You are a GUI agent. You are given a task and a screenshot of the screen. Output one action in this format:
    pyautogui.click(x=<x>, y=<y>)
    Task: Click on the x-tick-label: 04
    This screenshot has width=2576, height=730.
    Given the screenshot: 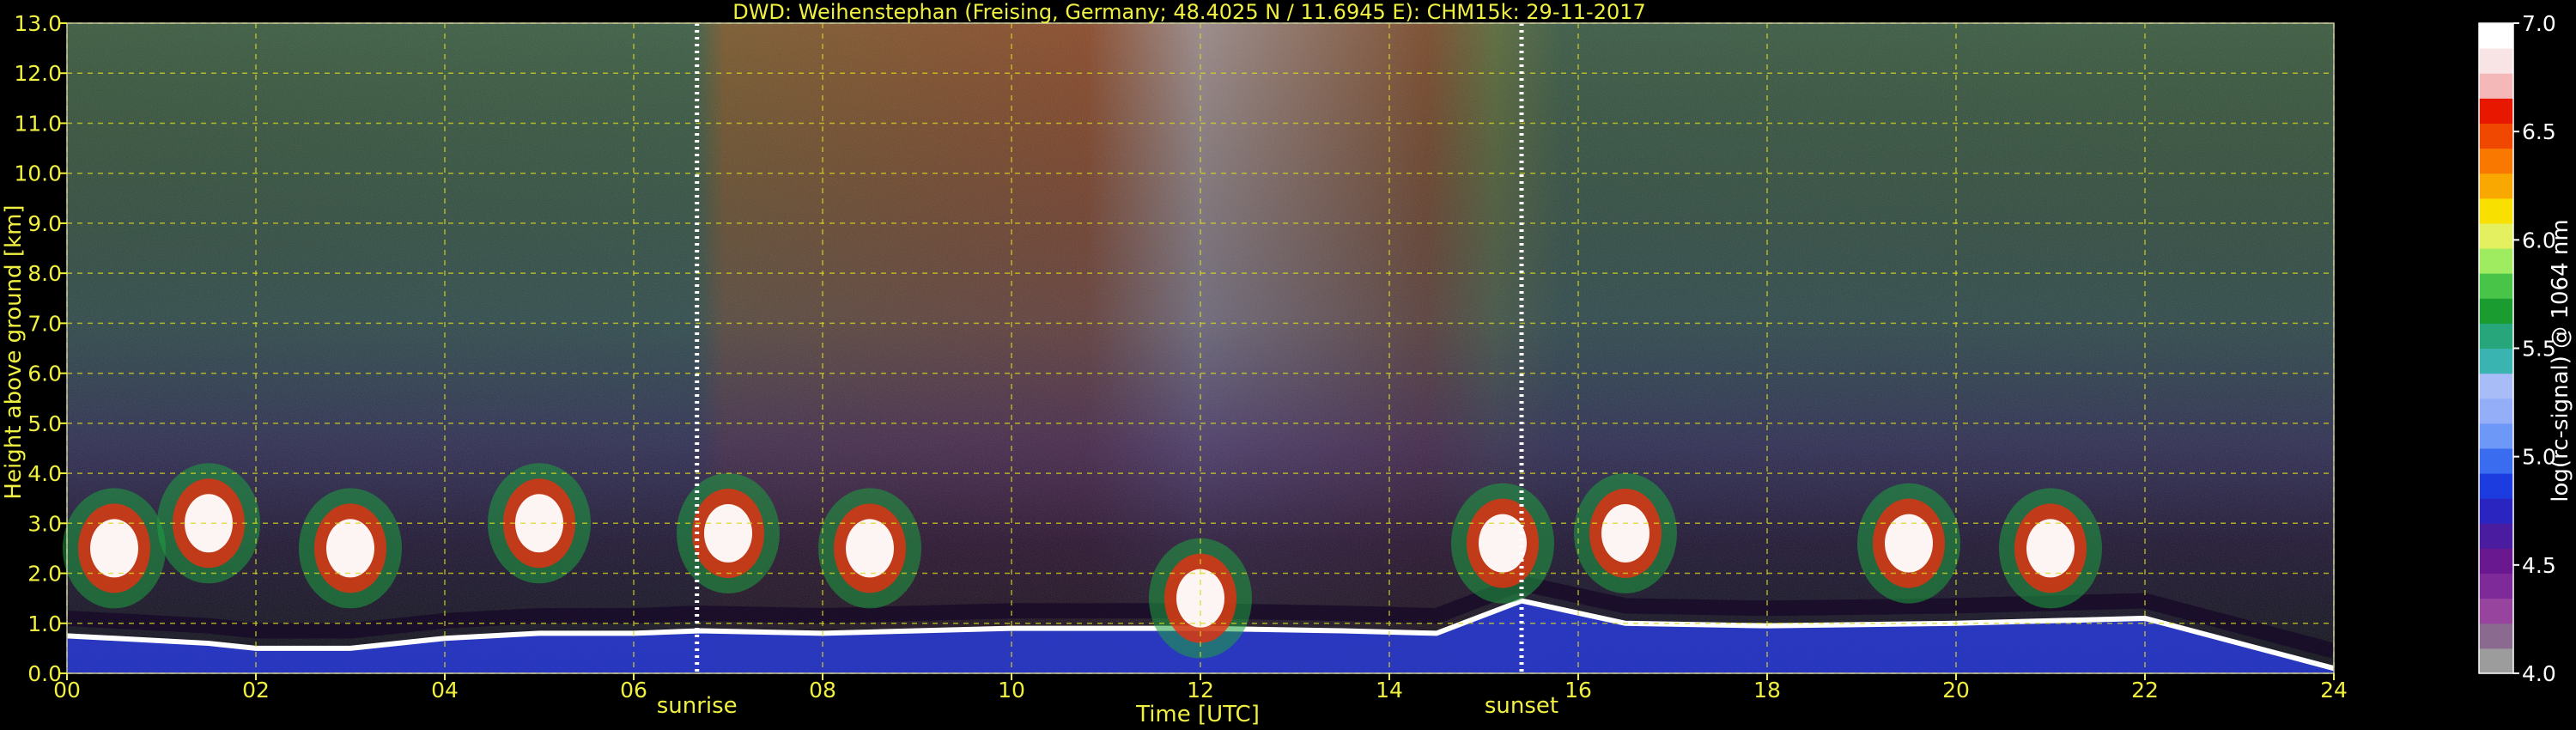 What is the action you would take?
    pyautogui.click(x=445, y=690)
    